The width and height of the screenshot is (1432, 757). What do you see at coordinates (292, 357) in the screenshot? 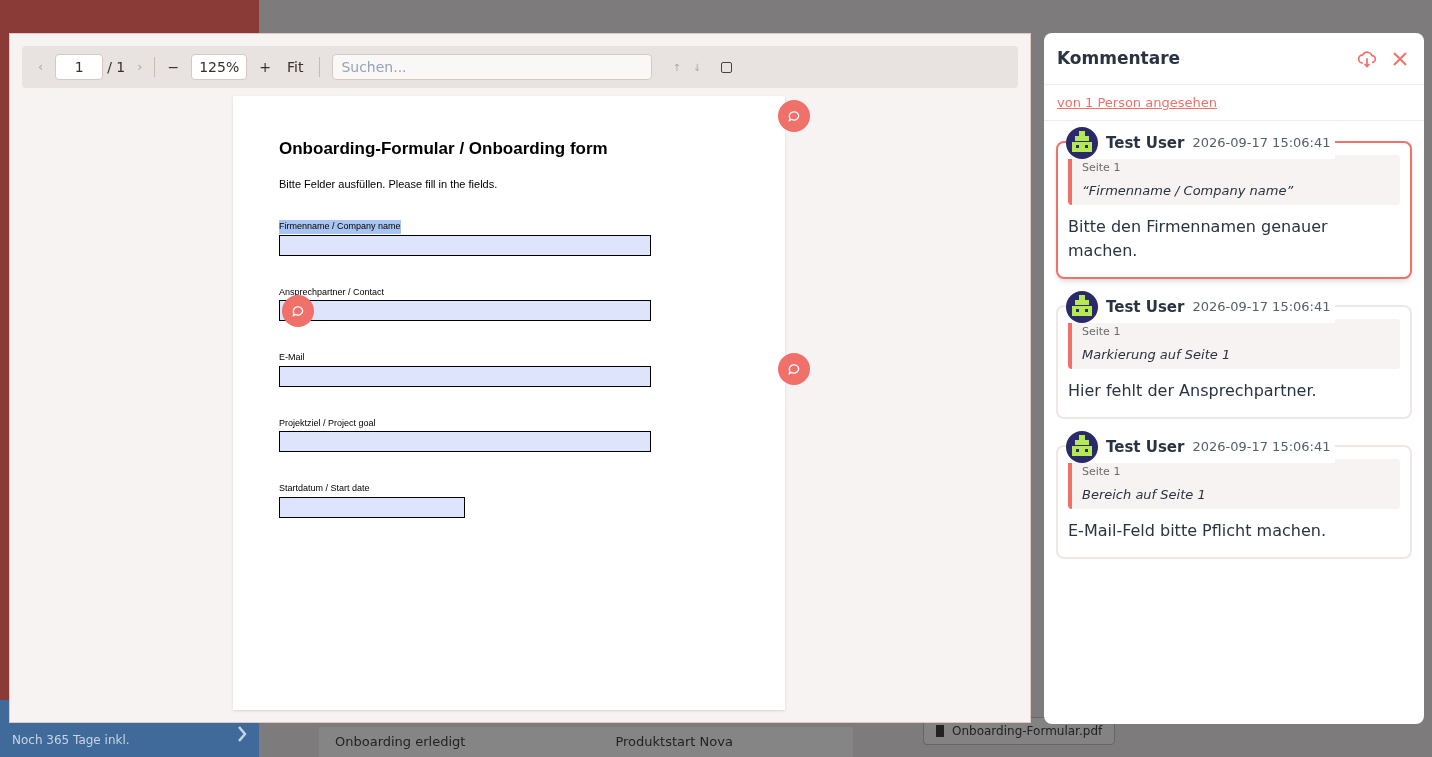
I see `field-label: E-Mail` at bounding box center [292, 357].